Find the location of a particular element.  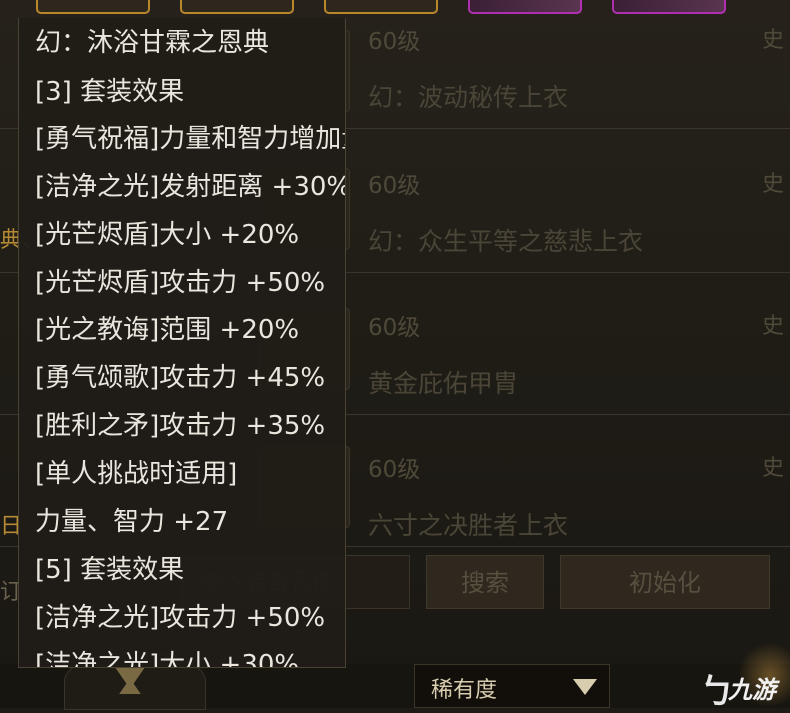

tooltip-line: 力量、智力 +27 is located at coordinates (132, 522).